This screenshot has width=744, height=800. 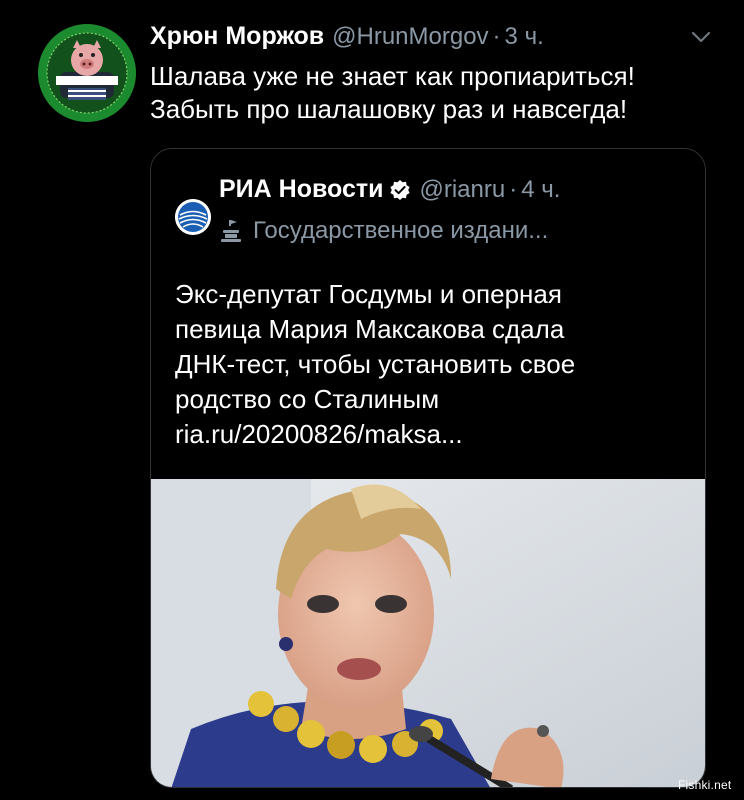 I want to click on verified-badge-icon, so click(x=400, y=190).